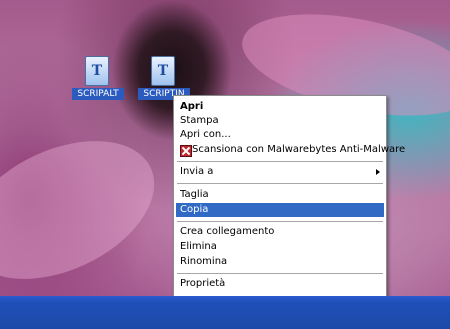 Image resolution: width=450 pixels, height=329 pixels. What do you see at coordinates (280, 172) in the screenshot?
I see `menu-item-invia-a: Invia a` at bounding box center [280, 172].